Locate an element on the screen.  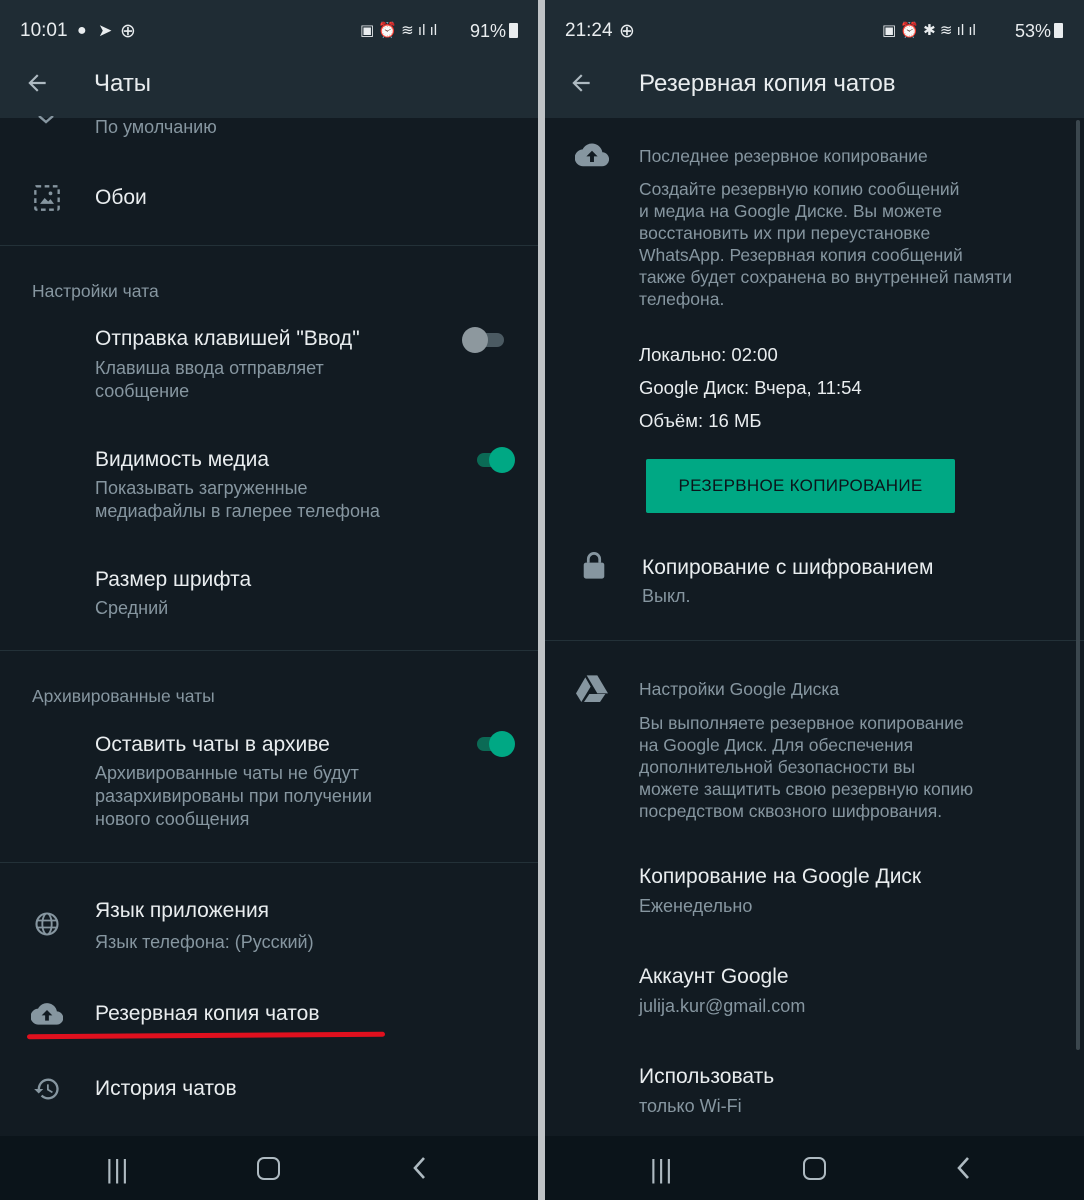
app-language-item is located at coordinates (269, 927).